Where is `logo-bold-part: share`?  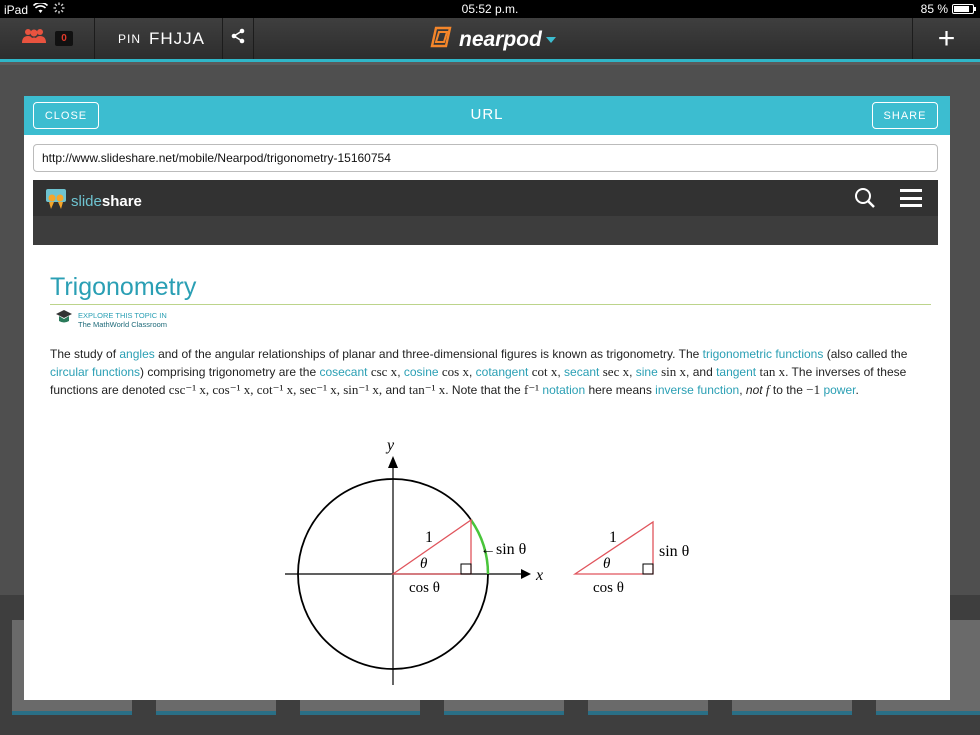
logo-bold-part: share is located at coordinates (121, 201).